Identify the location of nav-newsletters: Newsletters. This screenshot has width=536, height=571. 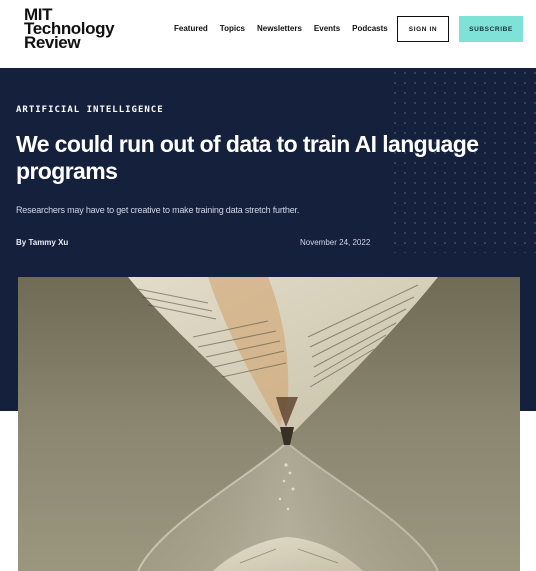
(279, 28).